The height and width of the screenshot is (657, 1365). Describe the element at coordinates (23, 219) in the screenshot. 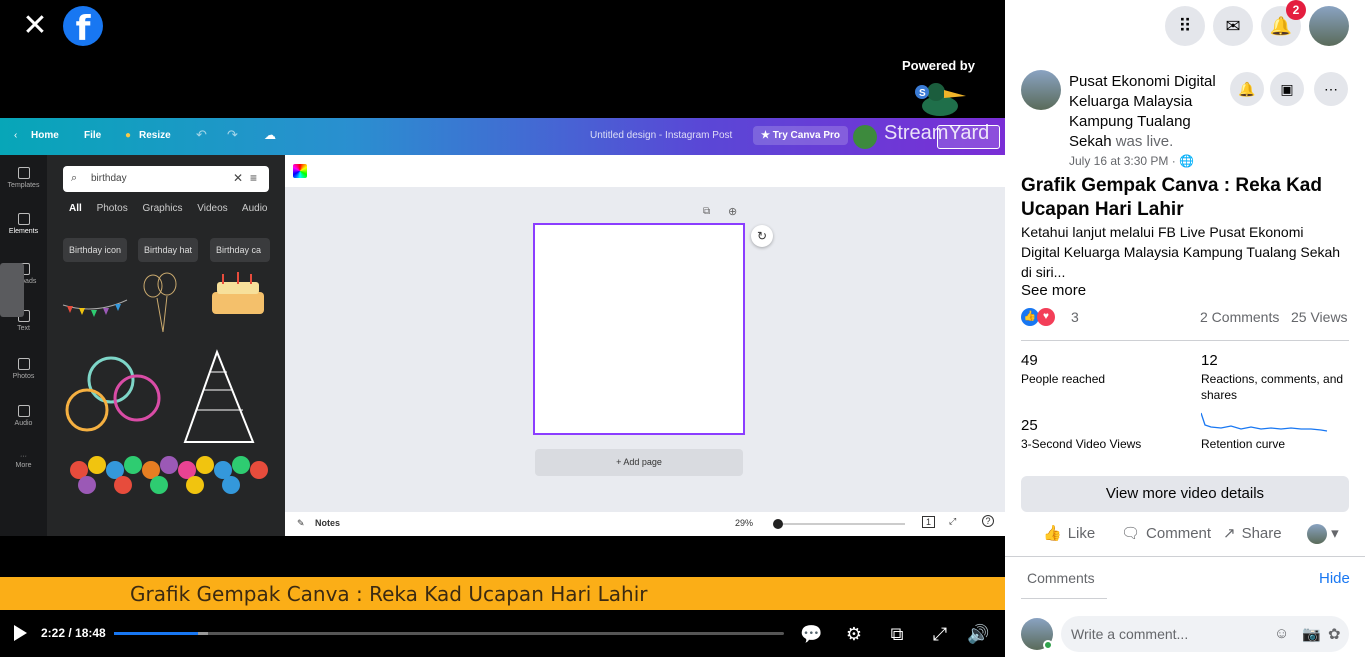

I see `elements-icon` at that location.